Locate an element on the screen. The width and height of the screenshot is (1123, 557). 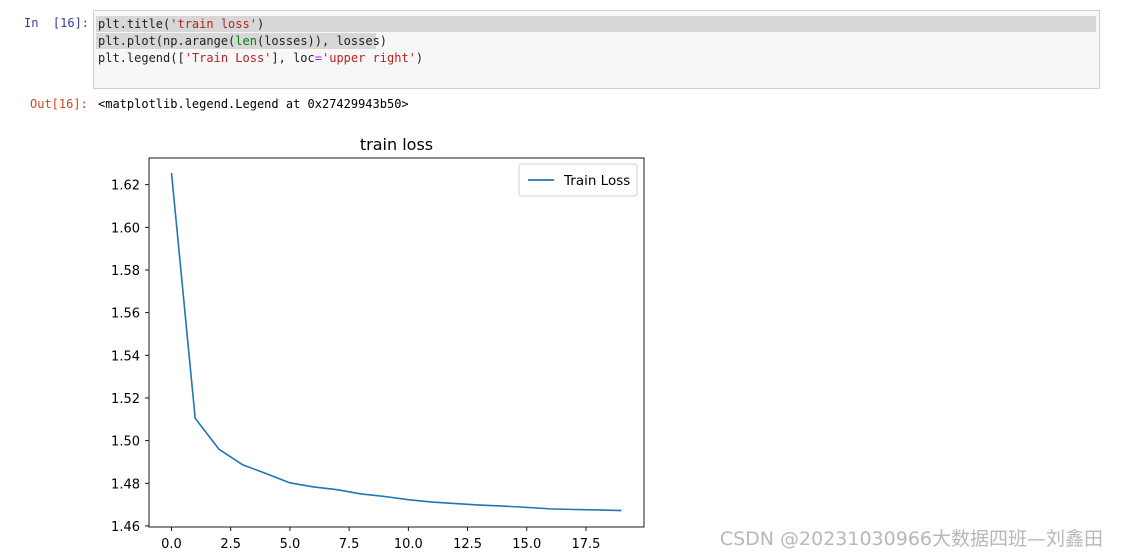
input-prompt: In [16]: is located at coordinates (57, 23).